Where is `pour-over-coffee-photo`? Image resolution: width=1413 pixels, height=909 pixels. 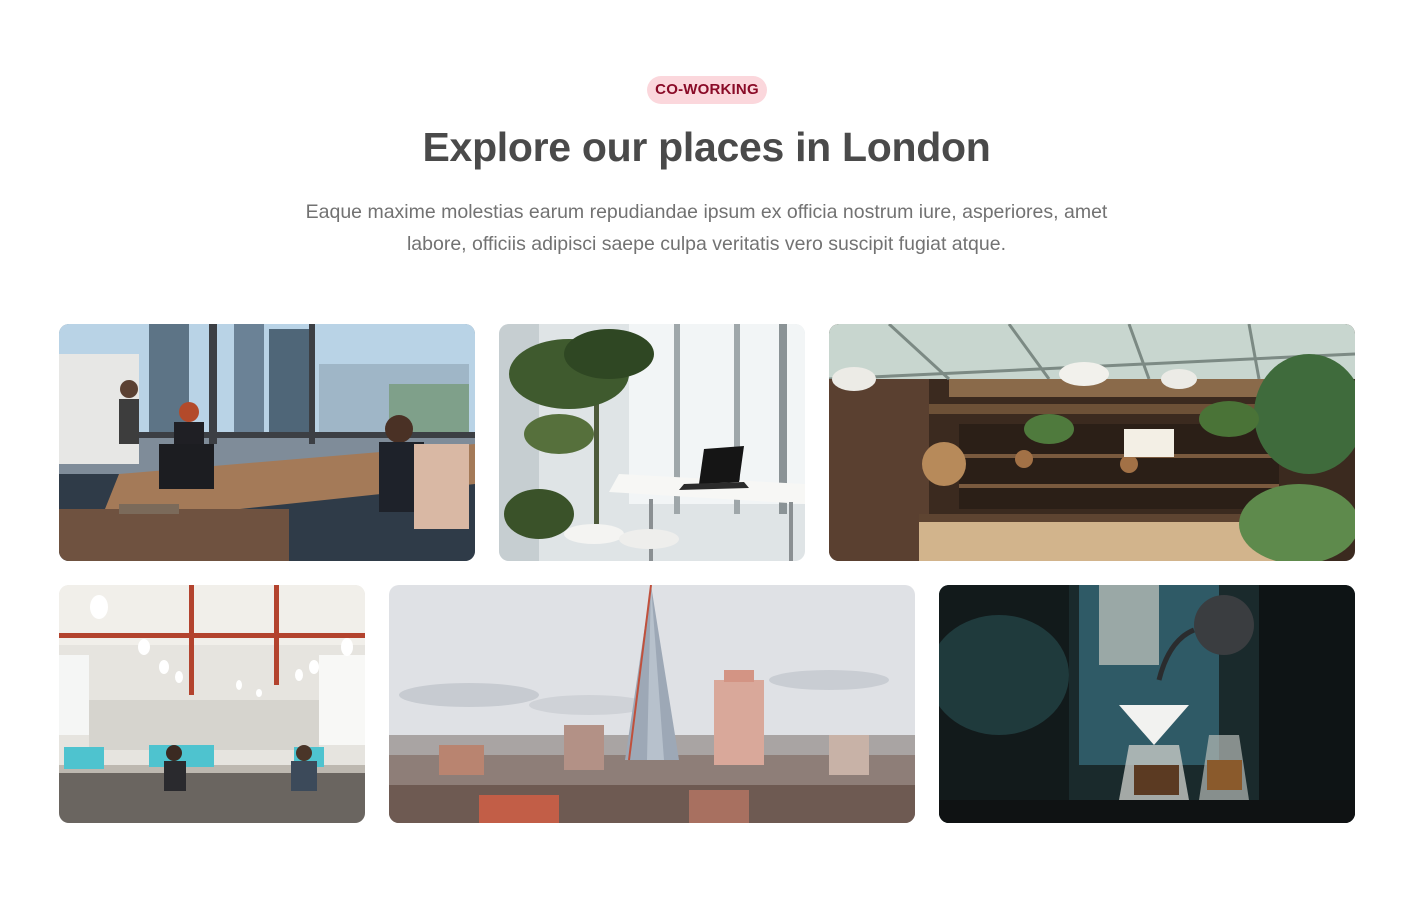
pour-over-coffee-photo is located at coordinates (1147, 704).